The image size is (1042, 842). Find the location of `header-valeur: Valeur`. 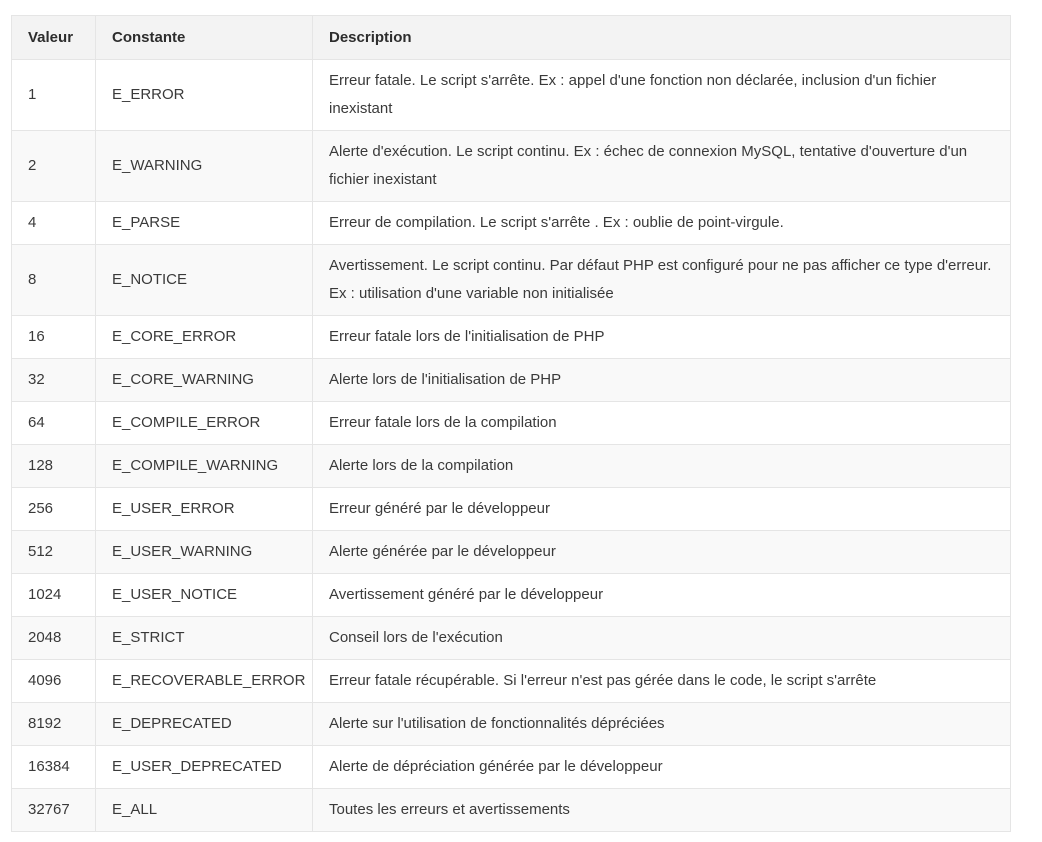

header-valeur: Valeur is located at coordinates (53, 37).